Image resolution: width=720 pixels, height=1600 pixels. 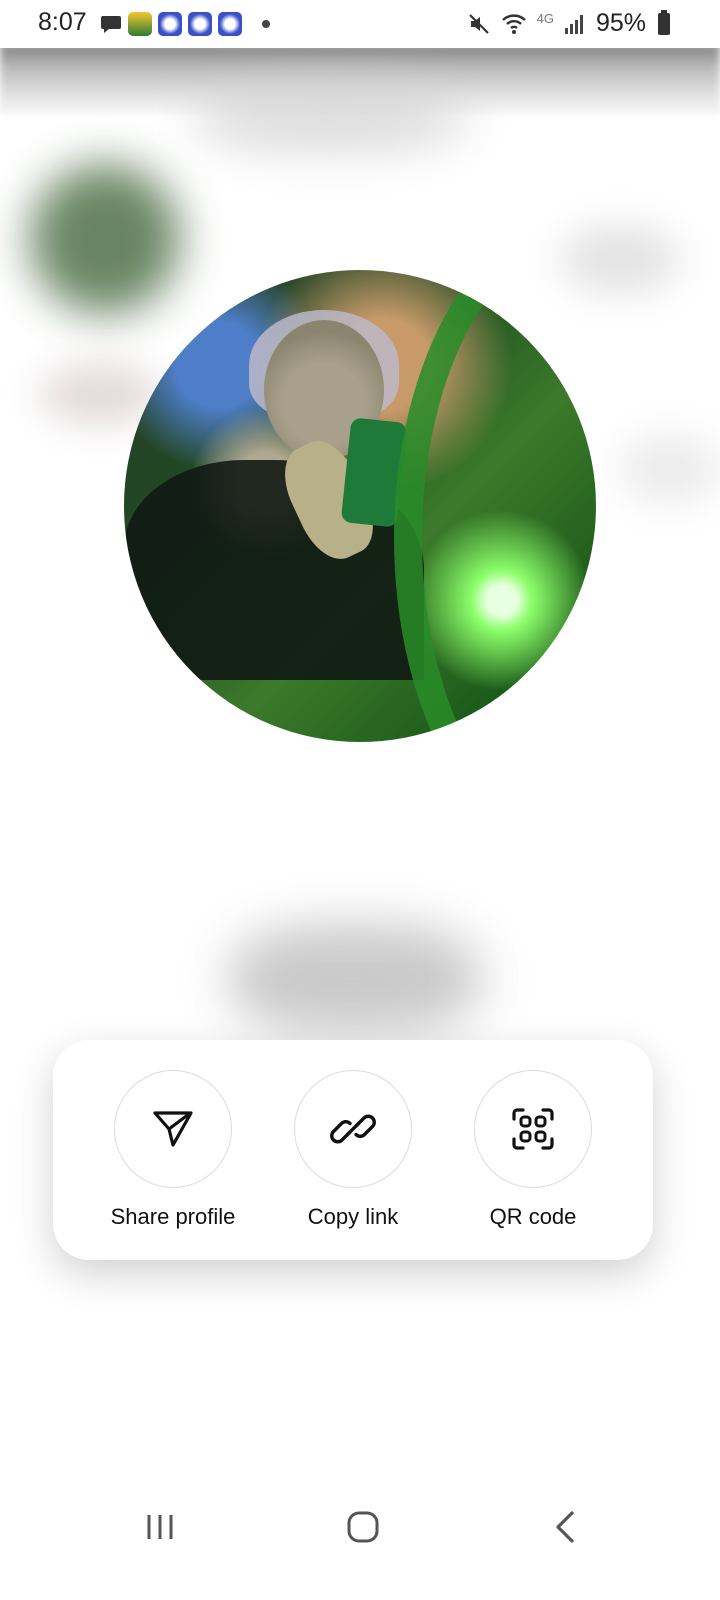 What do you see at coordinates (140, 24) in the screenshot?
I see `slot-app-icon` at bounding box center [140, 24].